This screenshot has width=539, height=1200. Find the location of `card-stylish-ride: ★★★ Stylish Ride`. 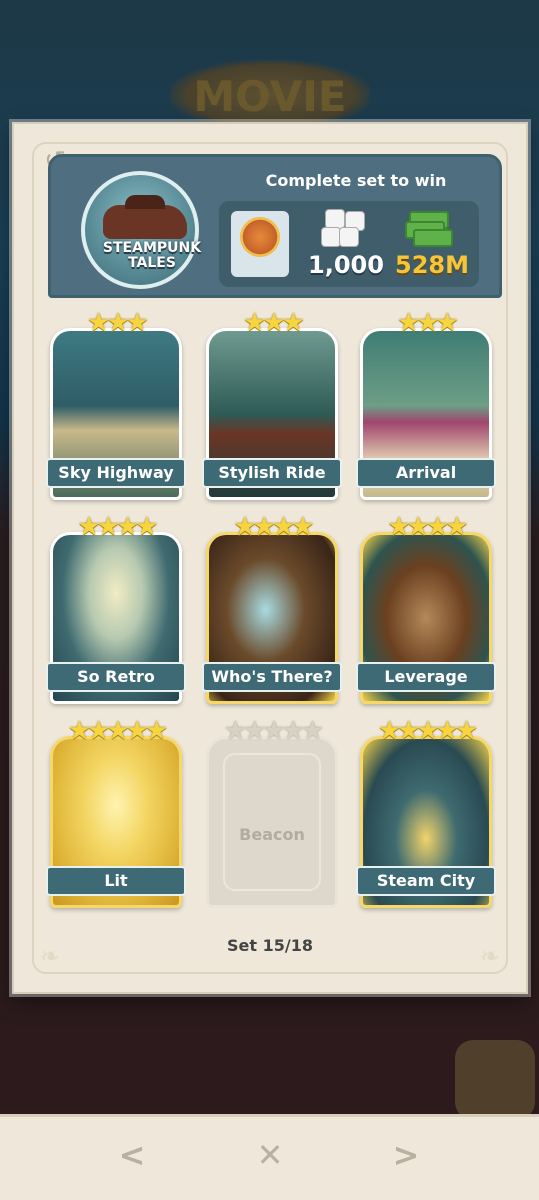

card-stylish-ride: ★★★ Stylish Ride is located at coordinates (272, 404).